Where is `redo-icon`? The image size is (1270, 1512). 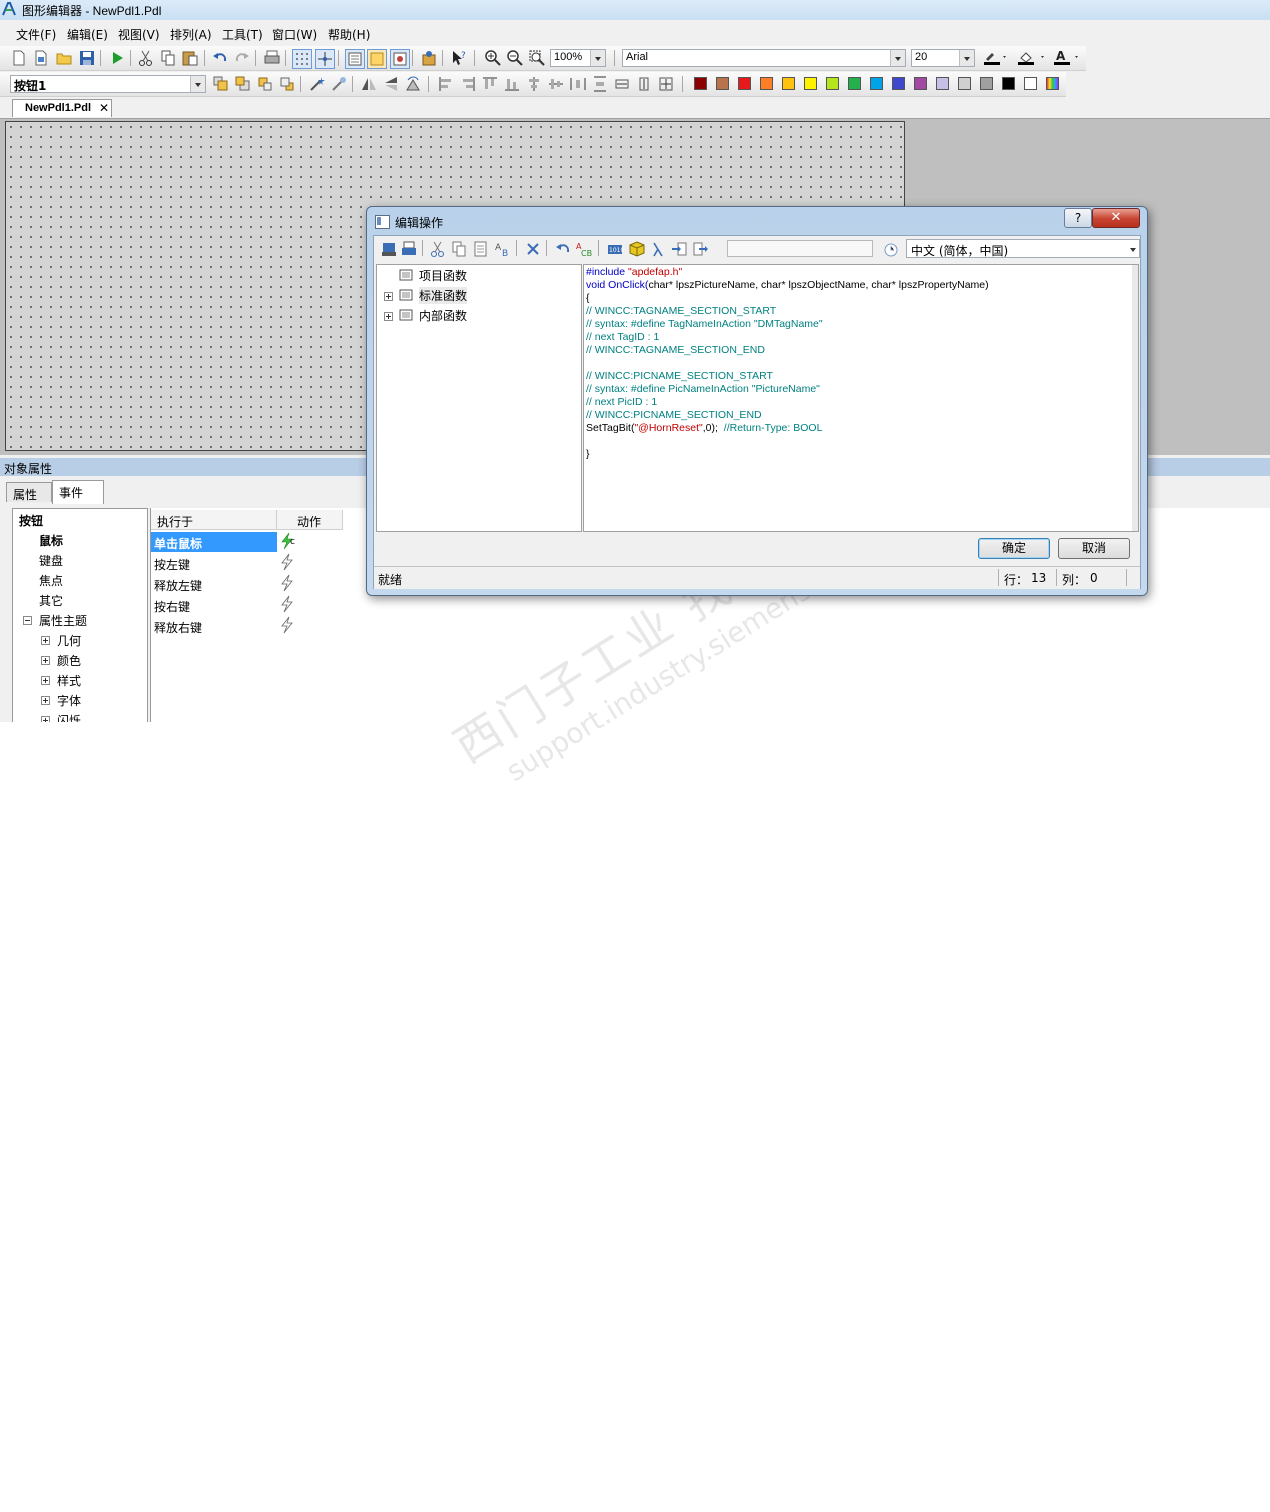
redo-icon is located at coordinates (242, 58).